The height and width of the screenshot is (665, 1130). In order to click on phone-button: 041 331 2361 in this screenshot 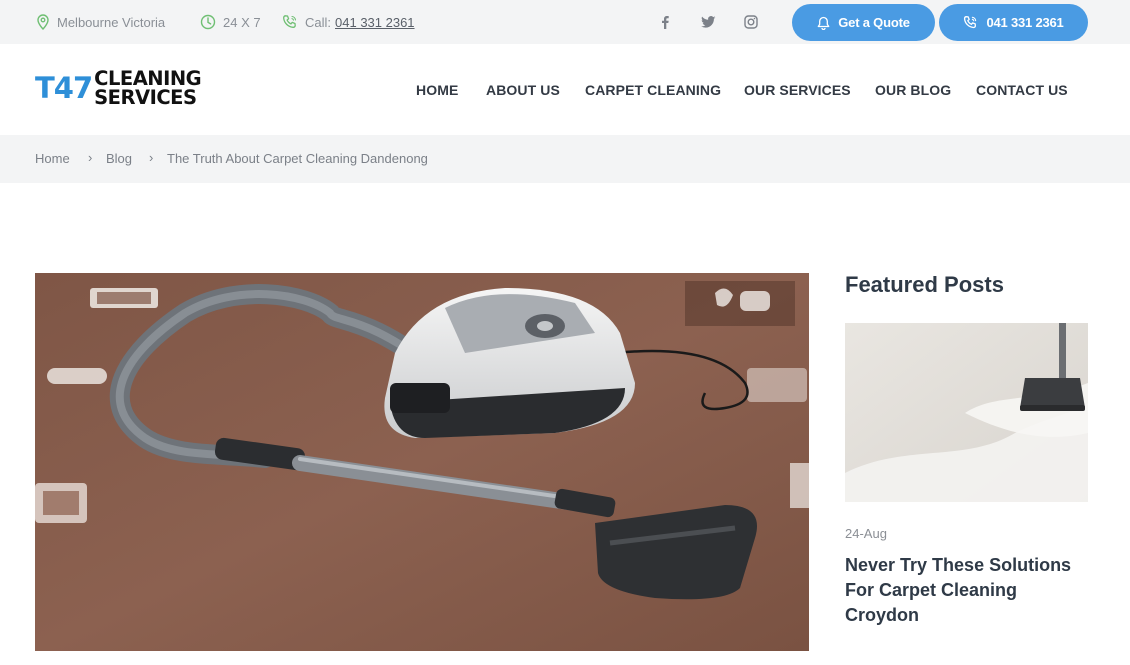, I will do `click(1013, 22)`.